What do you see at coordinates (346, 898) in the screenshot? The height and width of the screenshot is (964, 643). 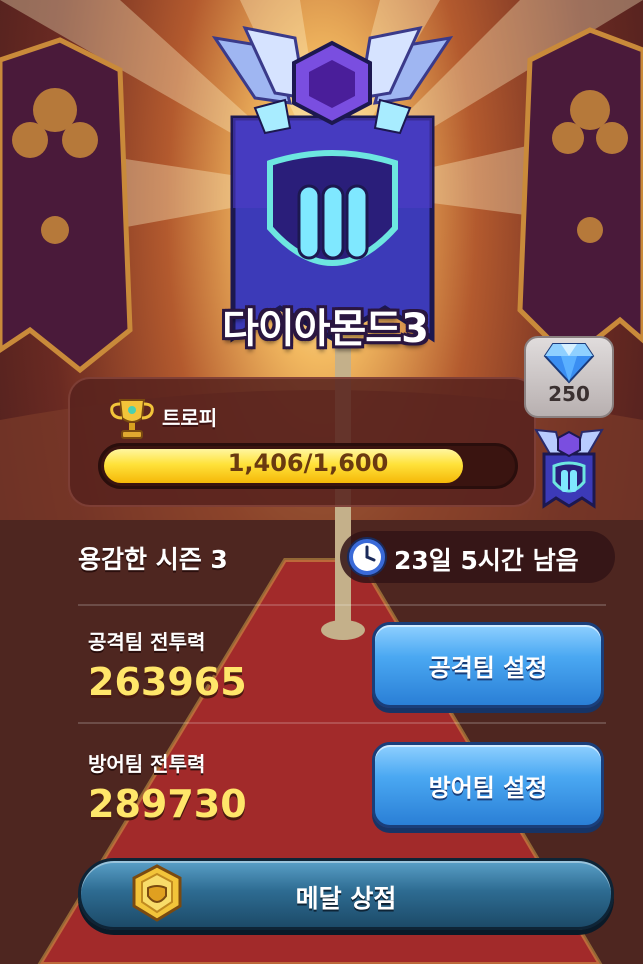 I see `medal-shop-label: 메달 상점` at bounding box center [346, 898].